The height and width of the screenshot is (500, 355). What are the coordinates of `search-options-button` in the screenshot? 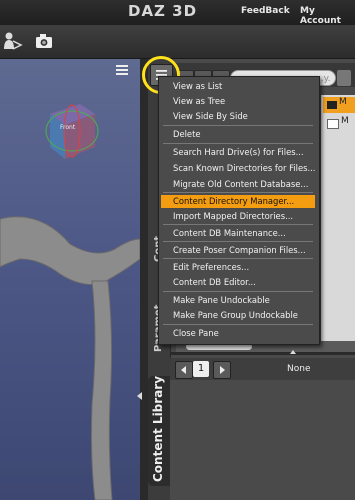 It's located at (344, 78).